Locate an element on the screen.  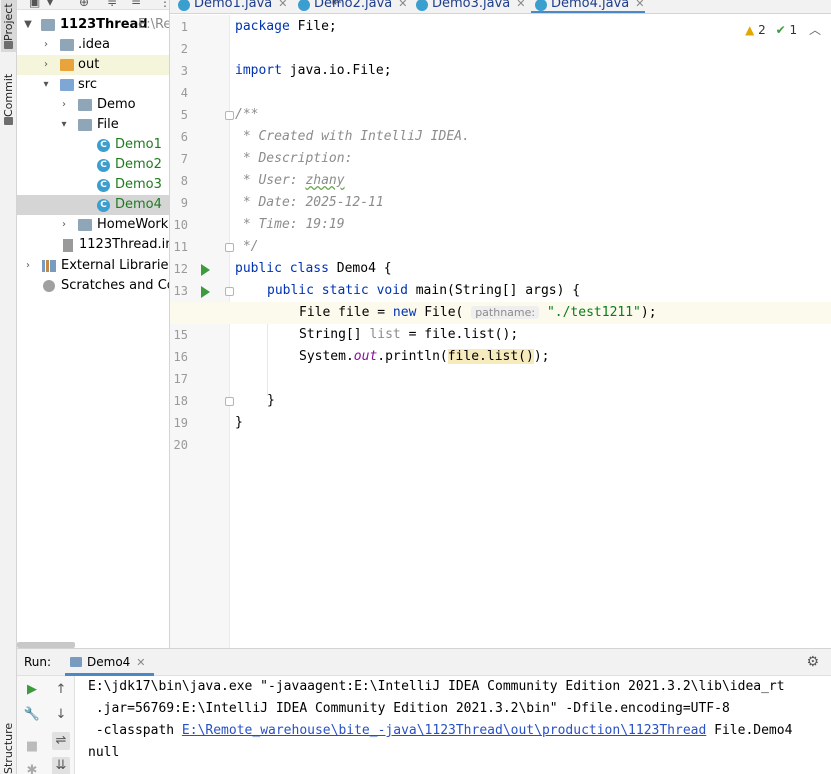
project-tool-tab: Project is located at coordinates (8, 26).